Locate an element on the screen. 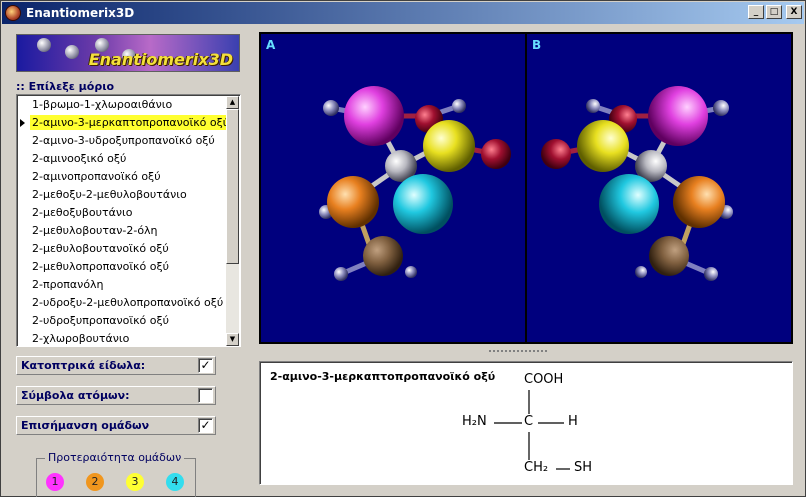 This screenshot has height=497, width=806. atom-symbols-option: Σύμβολα ατόμων: is located at coordinates (116, 395).